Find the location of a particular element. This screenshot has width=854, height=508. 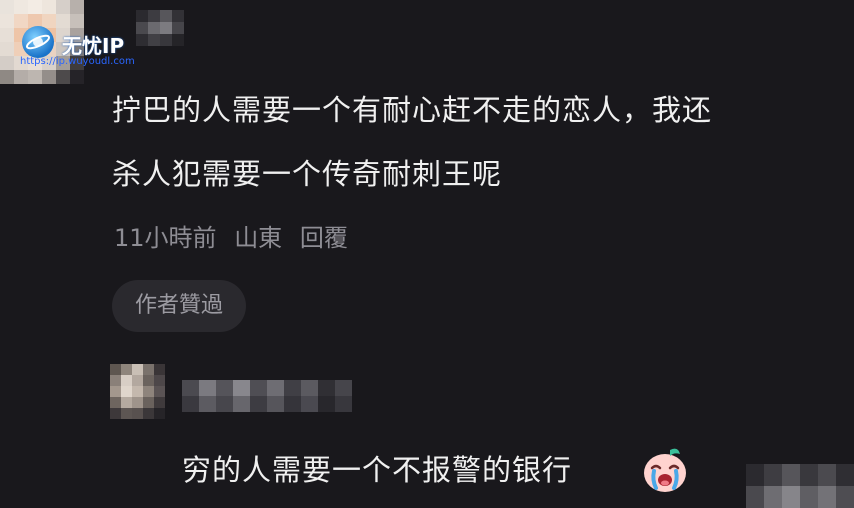

commenter-name-blurred is located at coordinates (160, 28).